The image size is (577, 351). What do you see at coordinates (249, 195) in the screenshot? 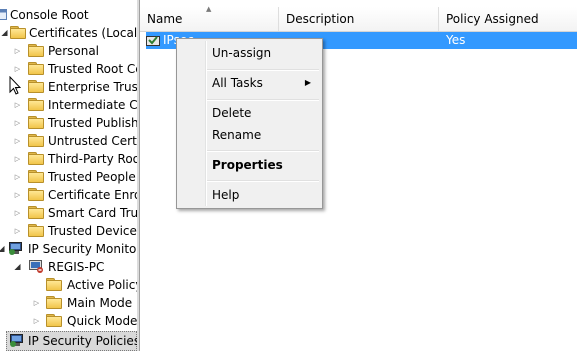
I see `menu-item-help: Help` at bounding box center [249, 195].